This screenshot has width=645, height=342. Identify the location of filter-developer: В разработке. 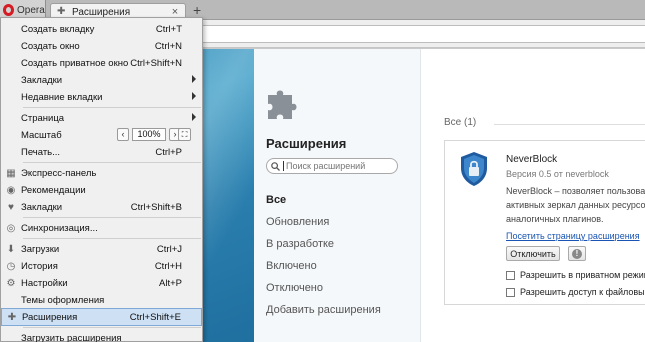
(323, 244).